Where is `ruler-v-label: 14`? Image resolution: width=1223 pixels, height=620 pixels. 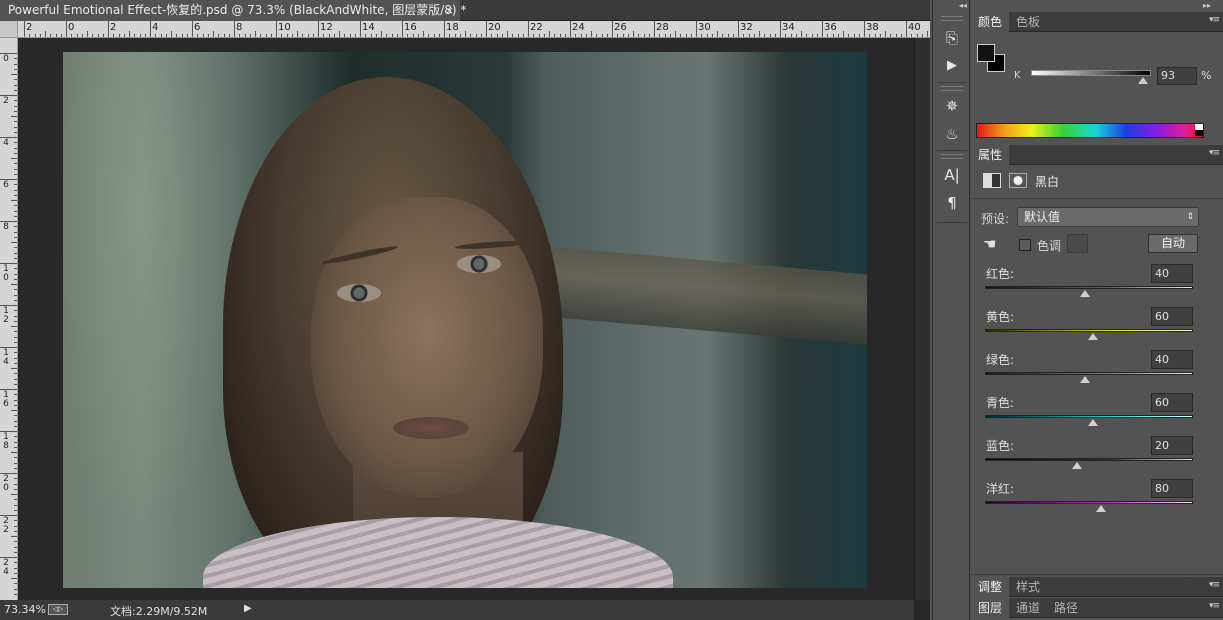 ruler-v-label: 14 is located at coordinates (6, 357).